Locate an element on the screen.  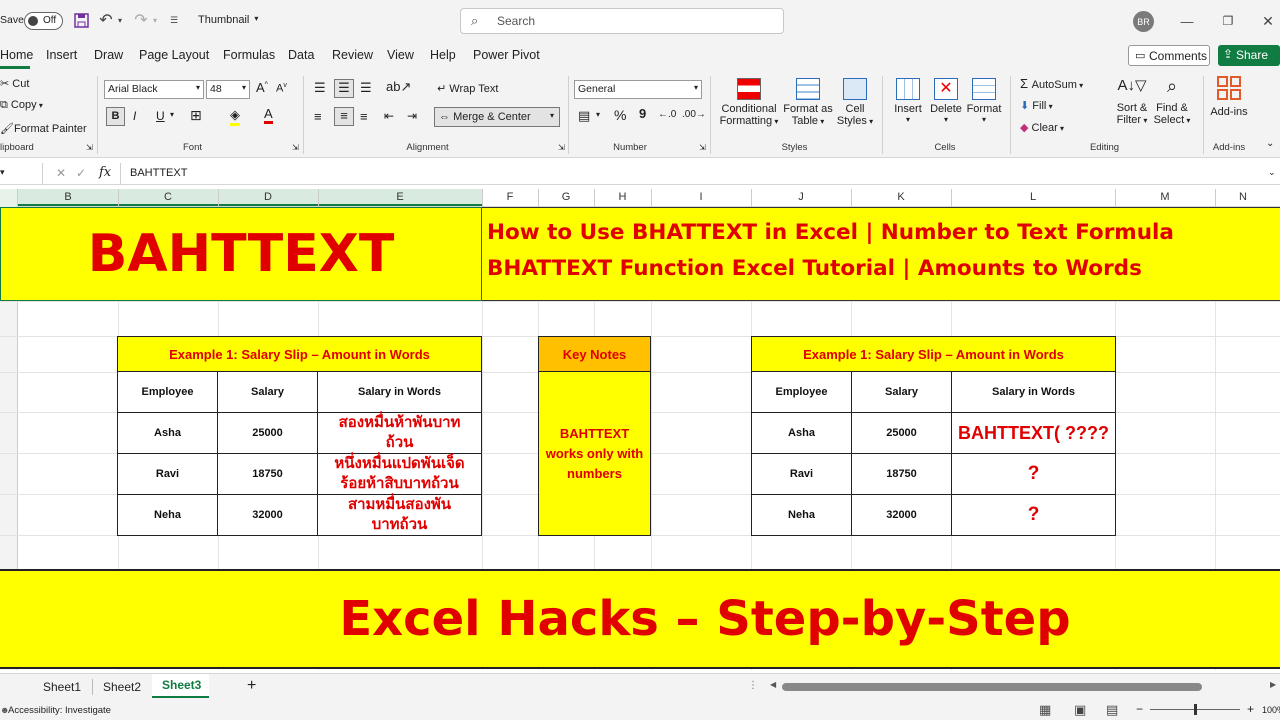
autosum-button: Σ AutoSum ▾ is located at coordinates (1051, 83).